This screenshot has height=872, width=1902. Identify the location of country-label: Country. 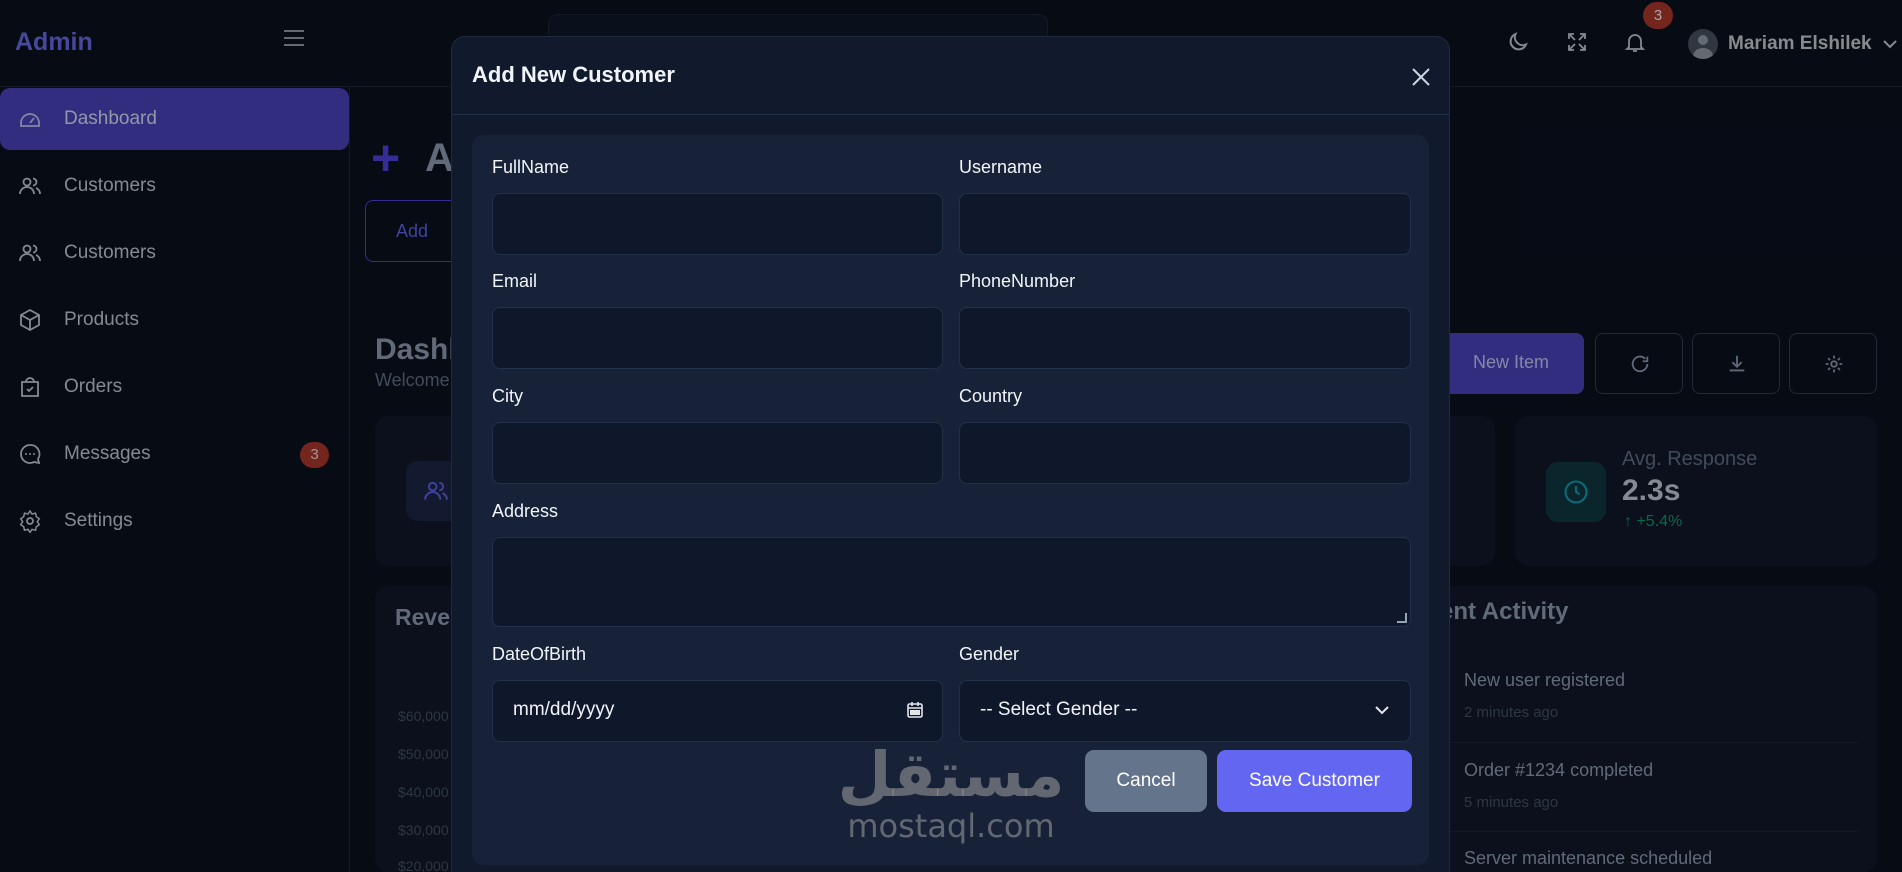
(991, 396).